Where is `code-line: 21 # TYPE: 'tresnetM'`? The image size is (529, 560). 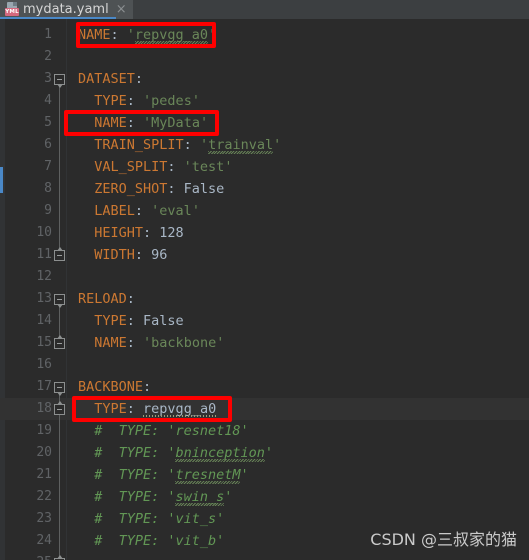 code-line: 21 # TYPE: 'tresnetM' is located at coordinates (264, 475).